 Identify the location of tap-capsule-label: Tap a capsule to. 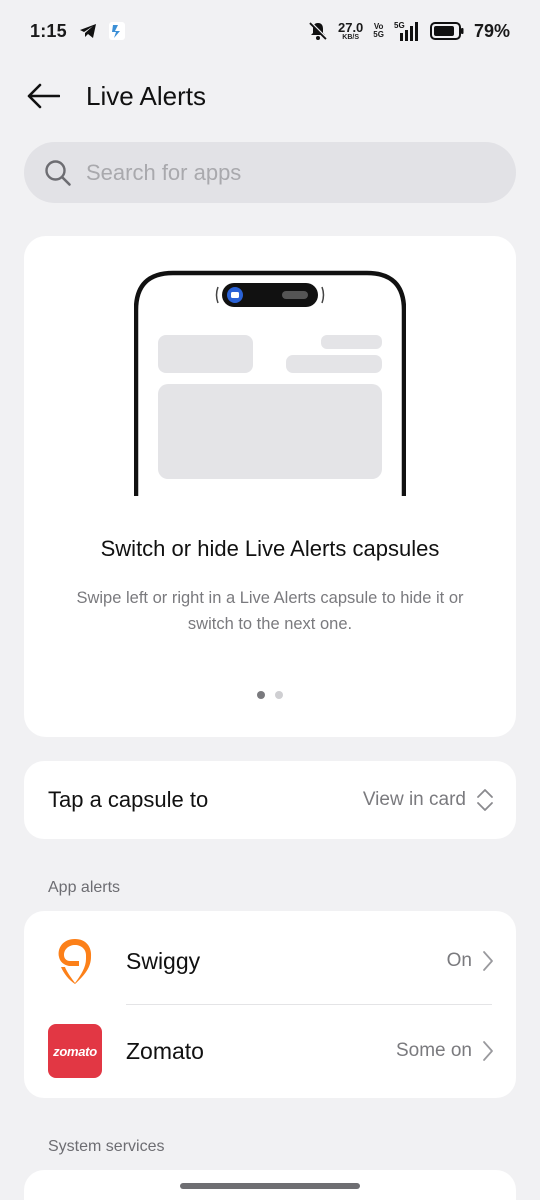
(128, 799).